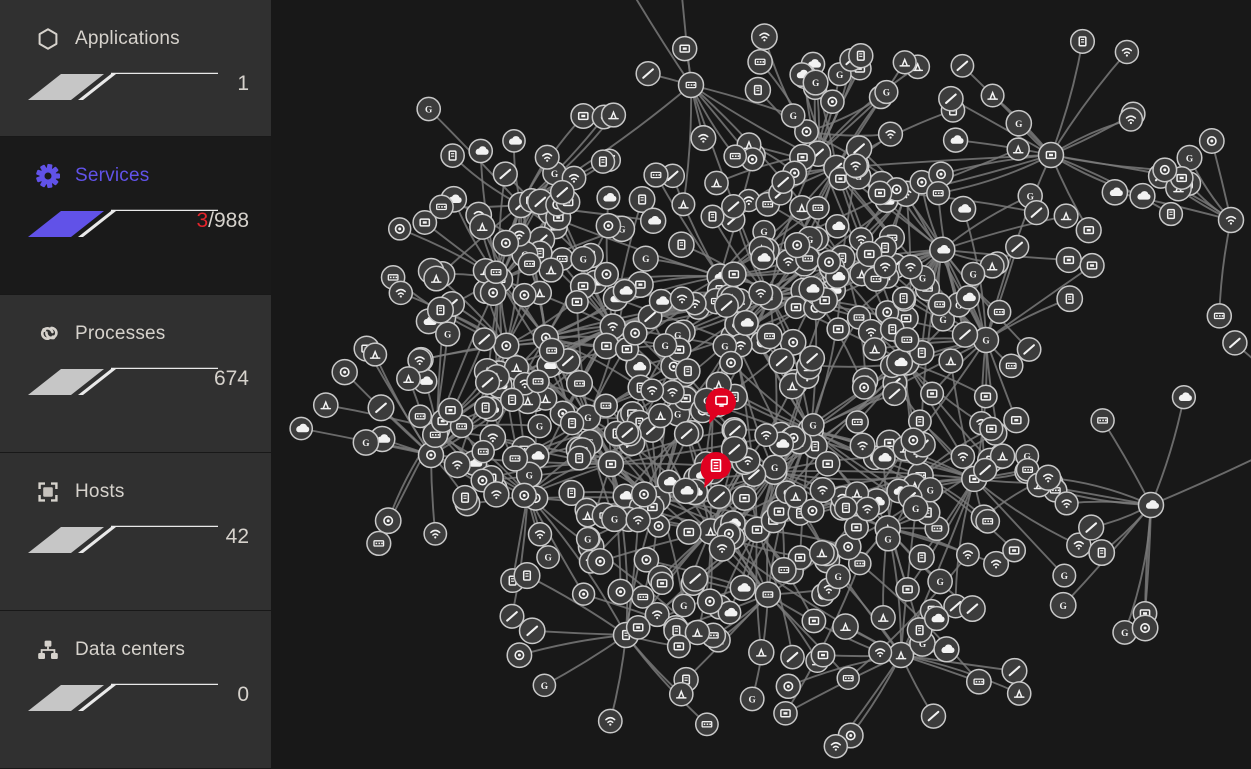 Image resolution: width=1251 pixels, height=769 pixels. I want to click on sidebar-item-applications: Applications 1, so click(135, 68).